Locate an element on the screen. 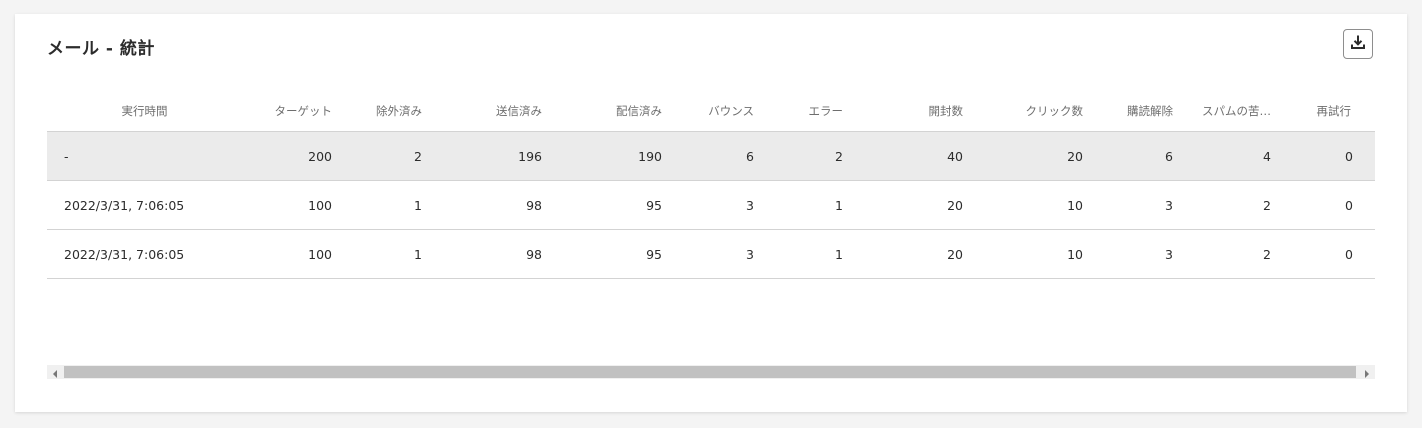 This screenshot has width=1422, height=428. column-header-target: ターゲット is located at coordinates (287, 111).